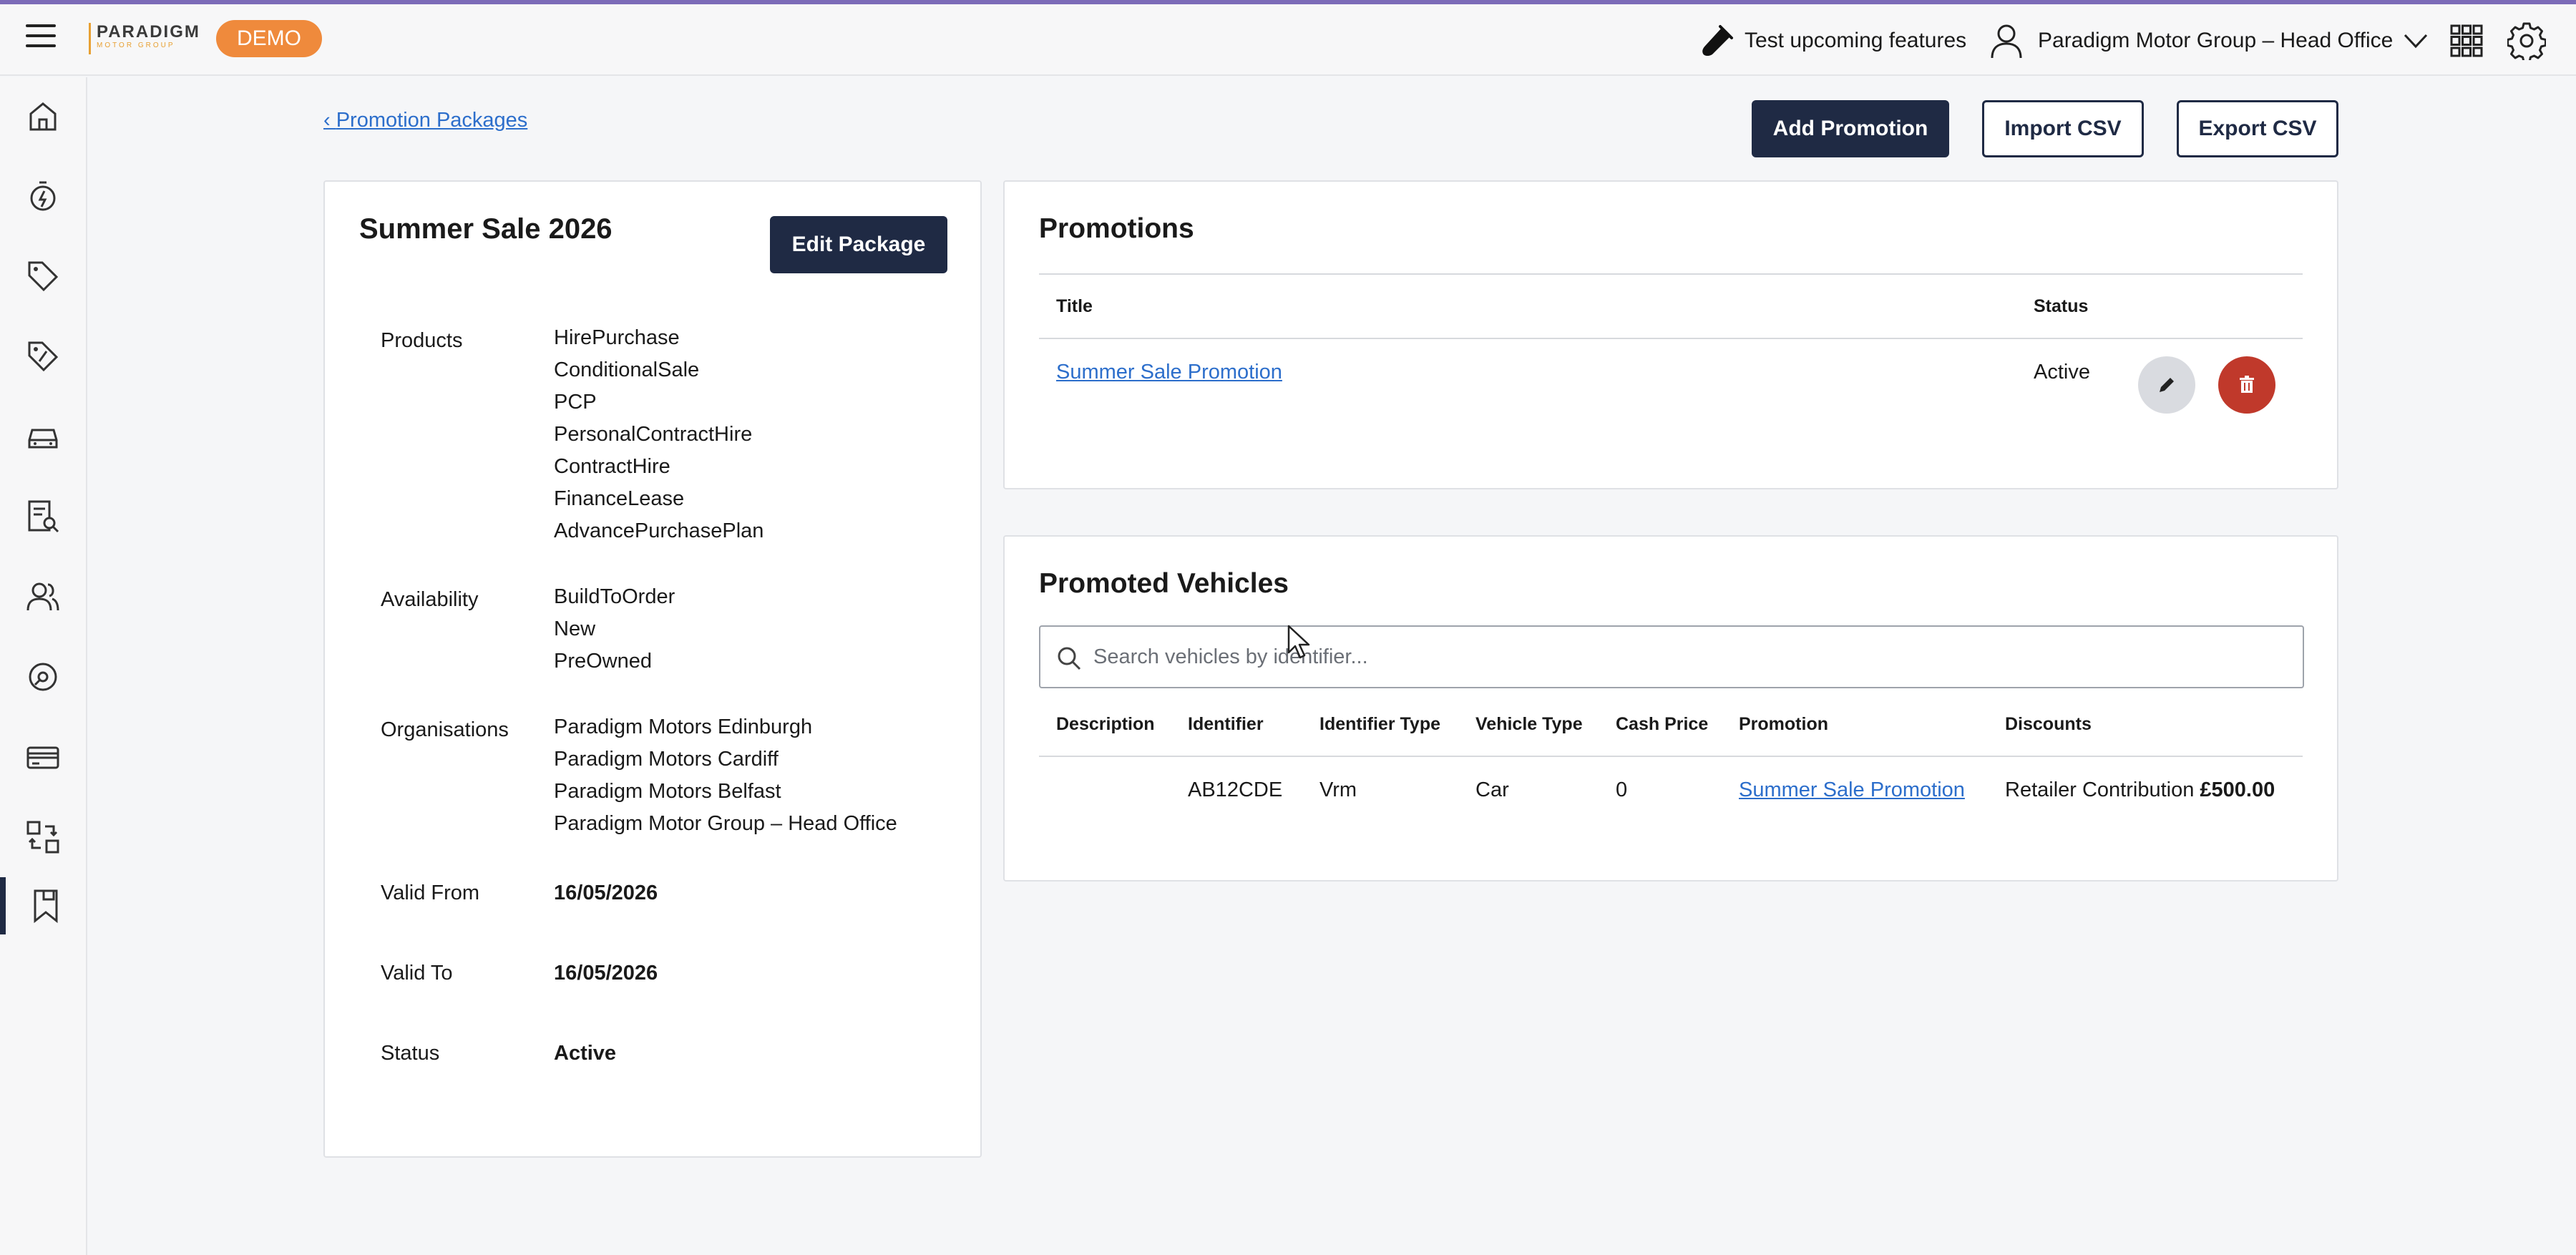 The width and height of the screenshot is (2576, 1255). Describe the element at coordinates (1380, 724) in the screenshot. I see `column-header-identifier-type: Identifier Type` at that location.